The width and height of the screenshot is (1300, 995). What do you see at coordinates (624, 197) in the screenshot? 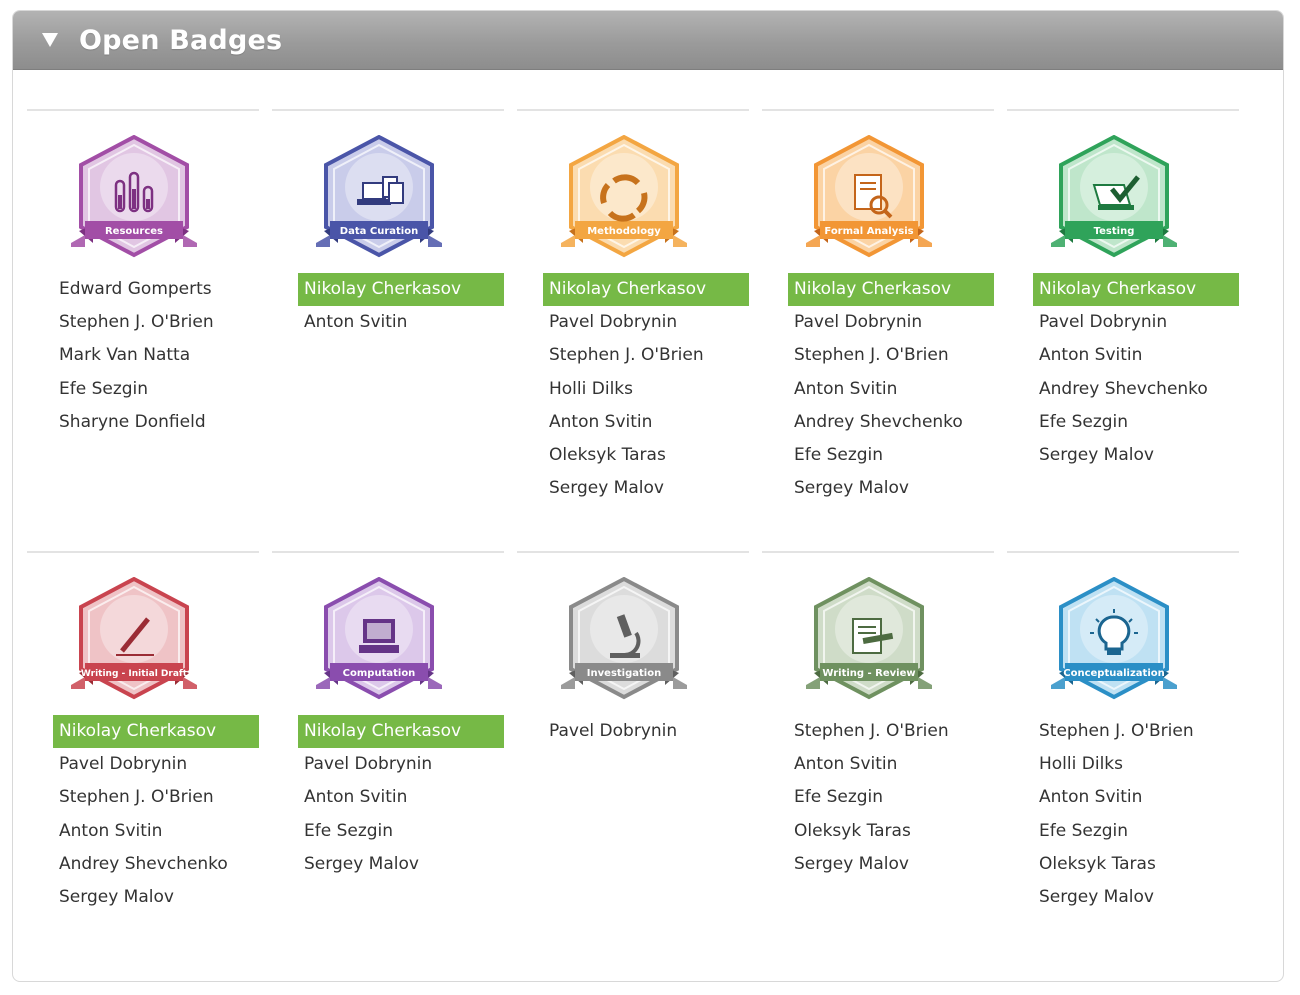
I see `cycle-arrows-icon: Methodology` at bounding box center [624, 197].